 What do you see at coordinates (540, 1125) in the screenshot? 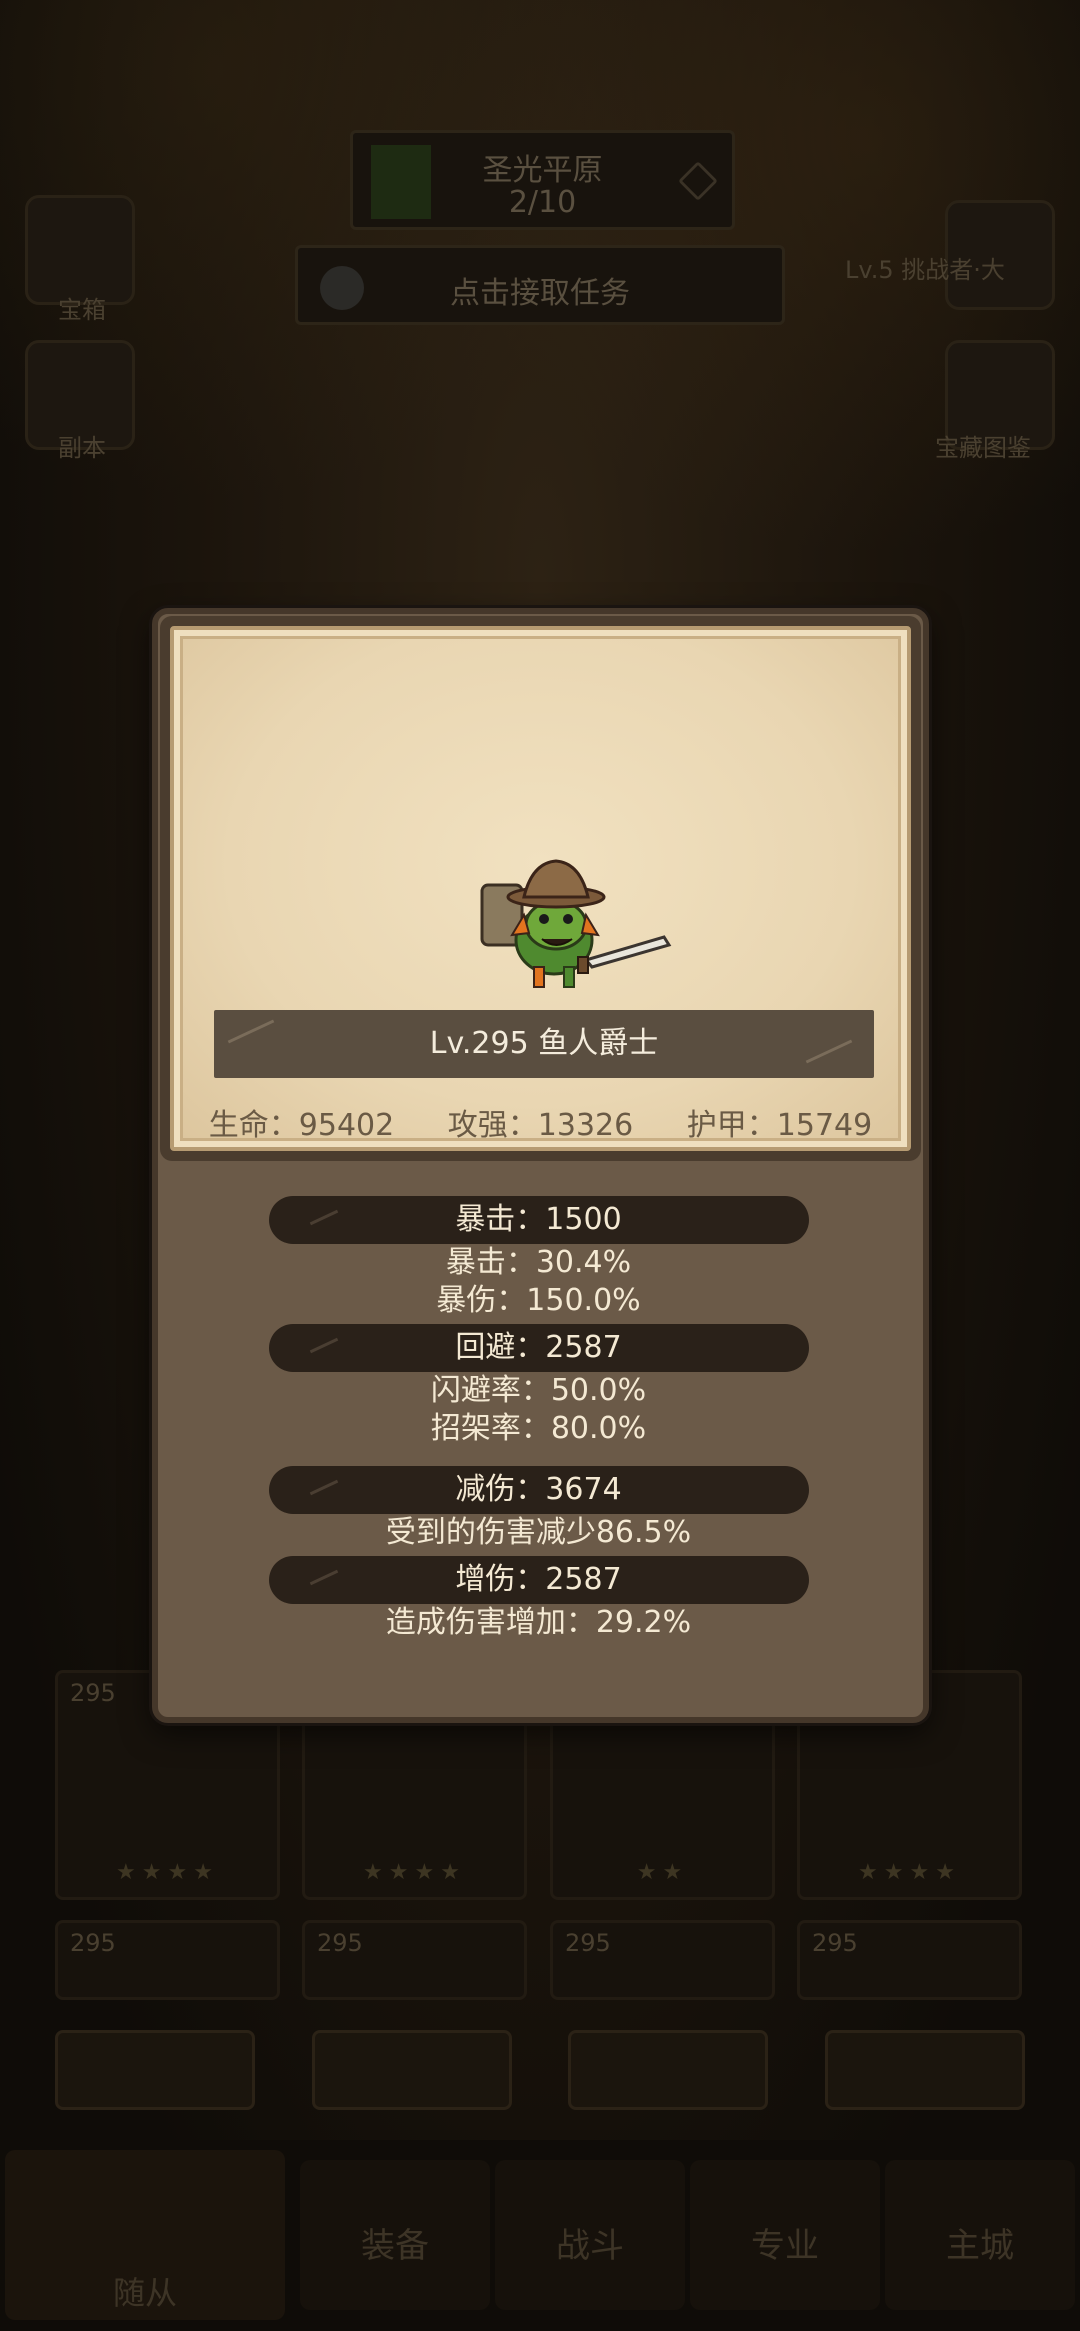
I see `attack-stat: 攻强：13326` at bounding box center [540, 1125].